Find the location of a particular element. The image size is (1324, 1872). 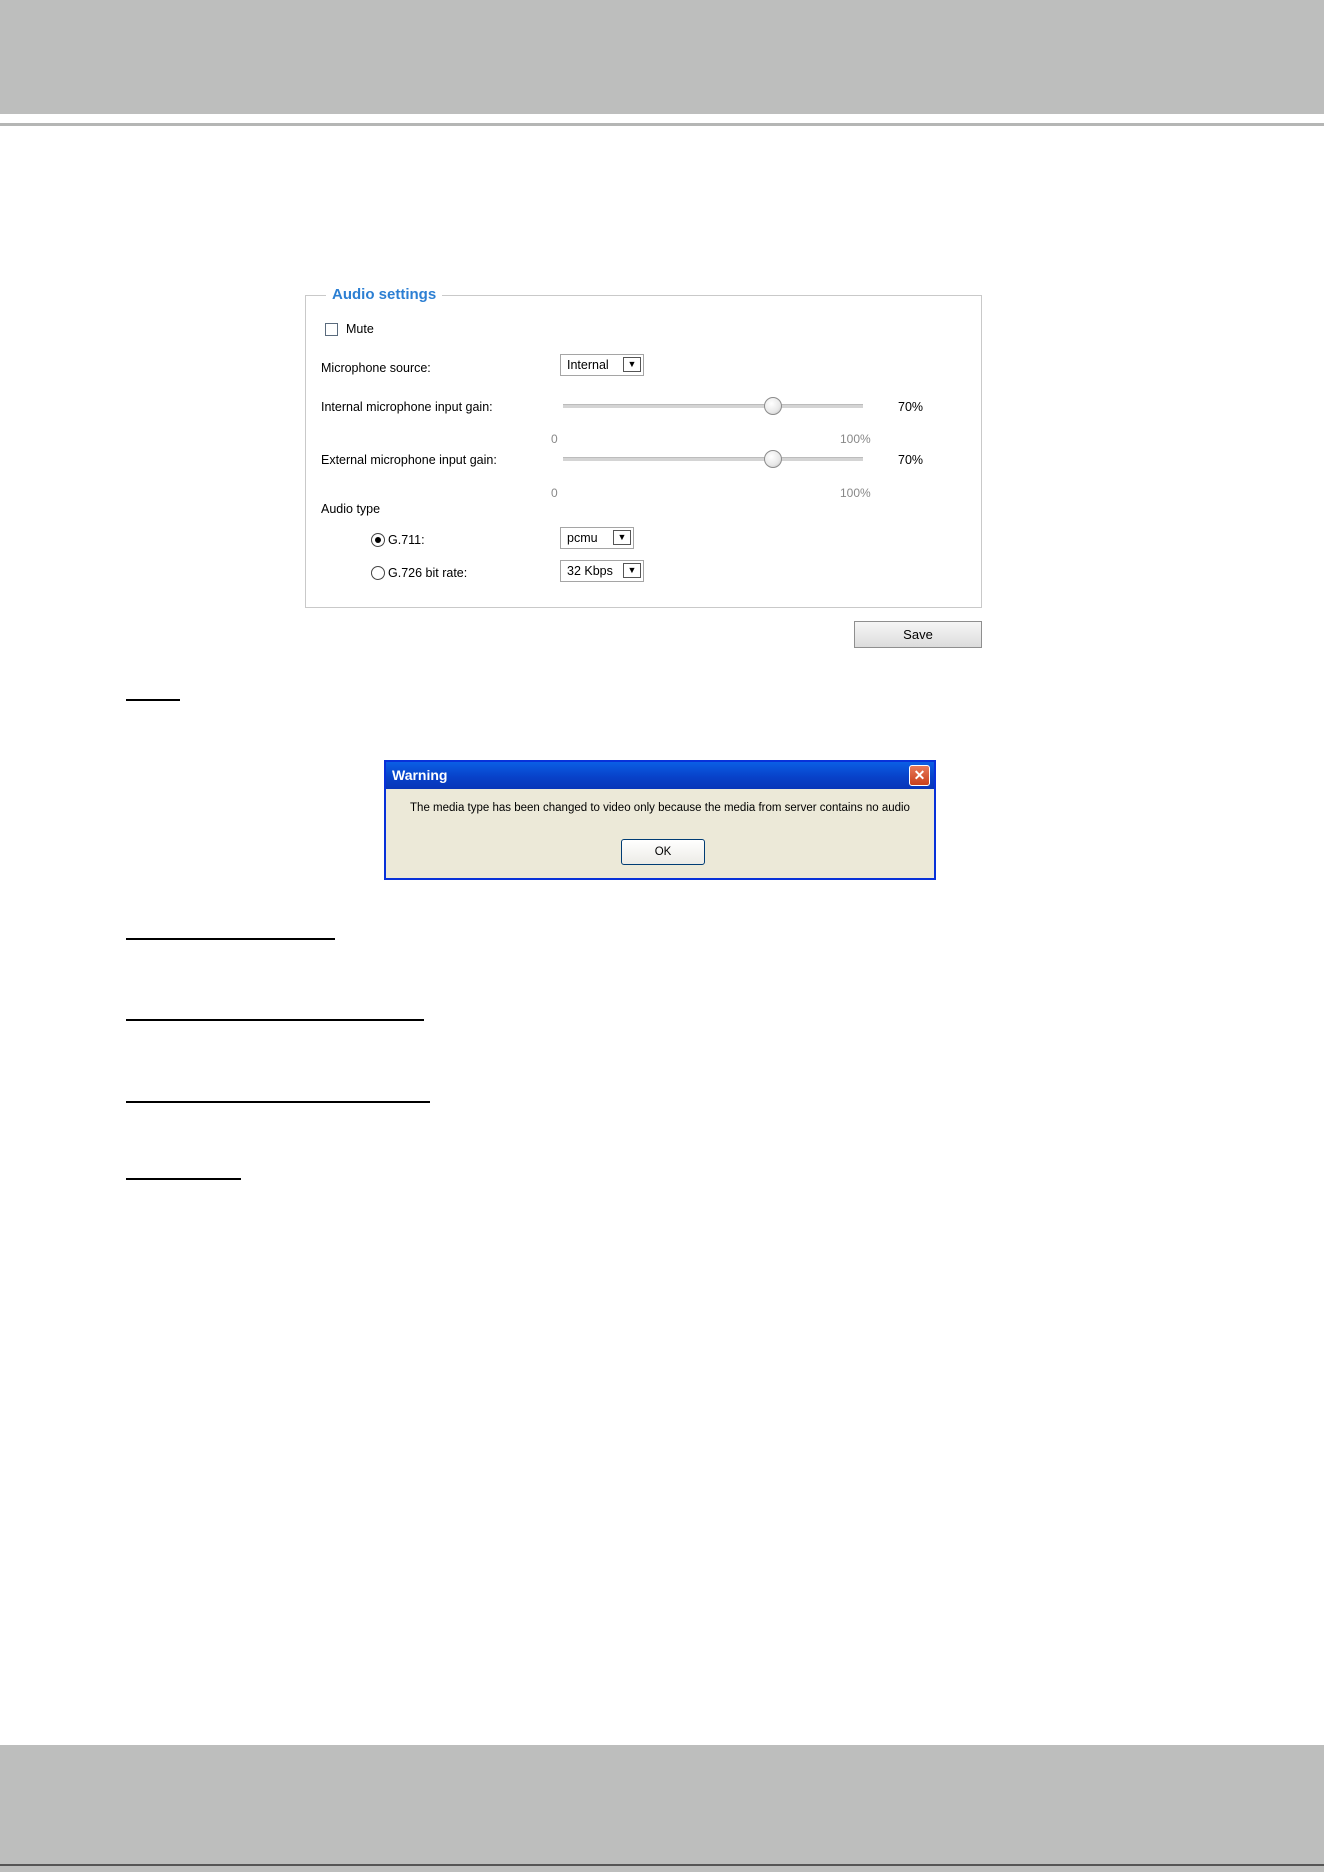

dialog-title: Warning is located at coordinates (660, 775).